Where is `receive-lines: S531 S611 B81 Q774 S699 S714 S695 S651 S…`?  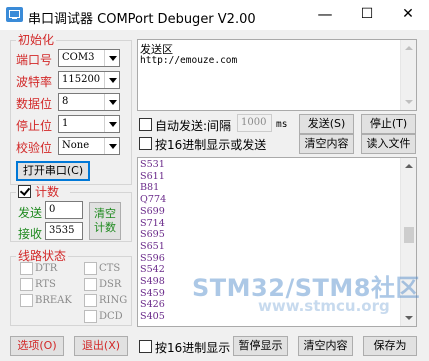 receive-lines: S531 S611 B81 Q774 S699 S714 S695 S651 S… is located at coordinates (153, 241).